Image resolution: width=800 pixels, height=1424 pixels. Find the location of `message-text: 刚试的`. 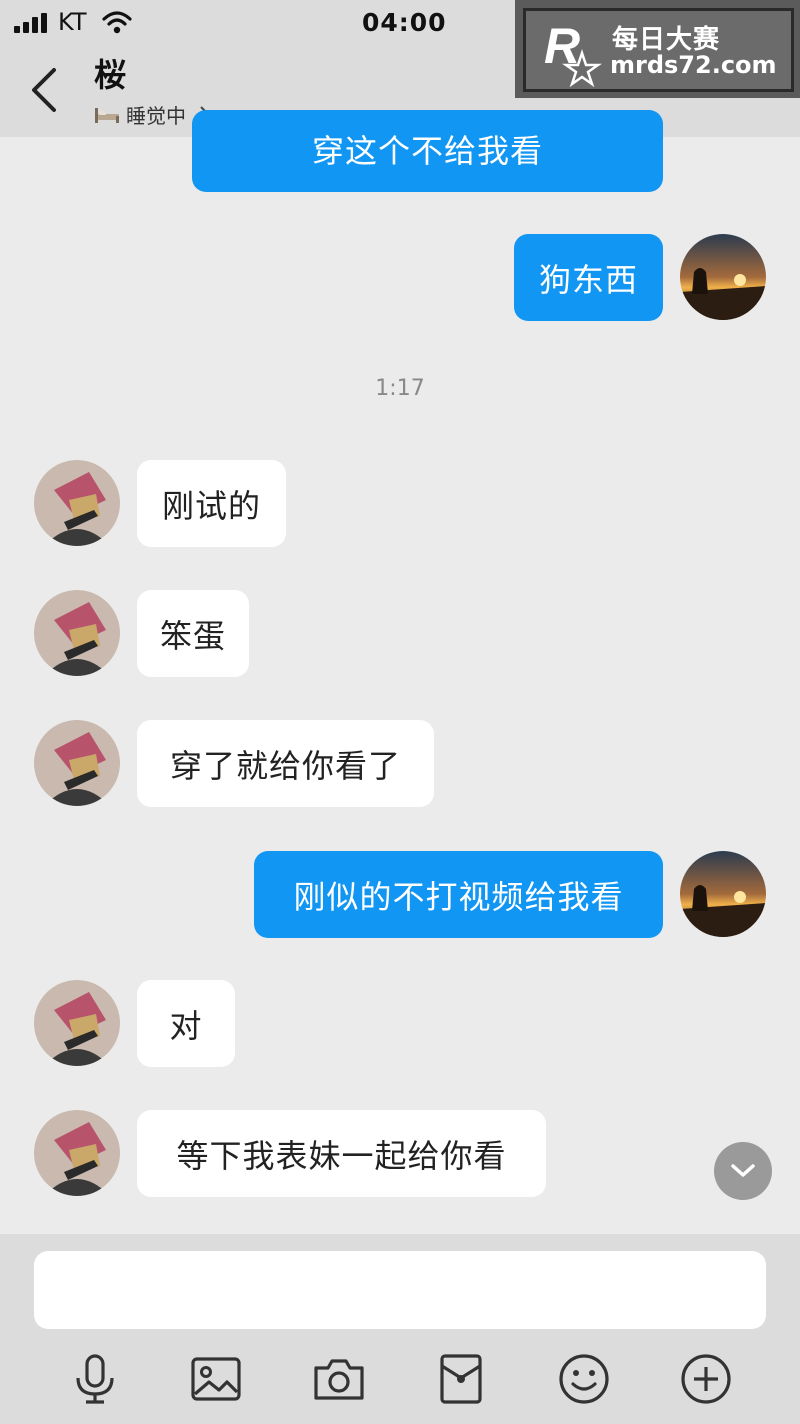

message-text: 刚试的 is located at coordinates (211, 505).